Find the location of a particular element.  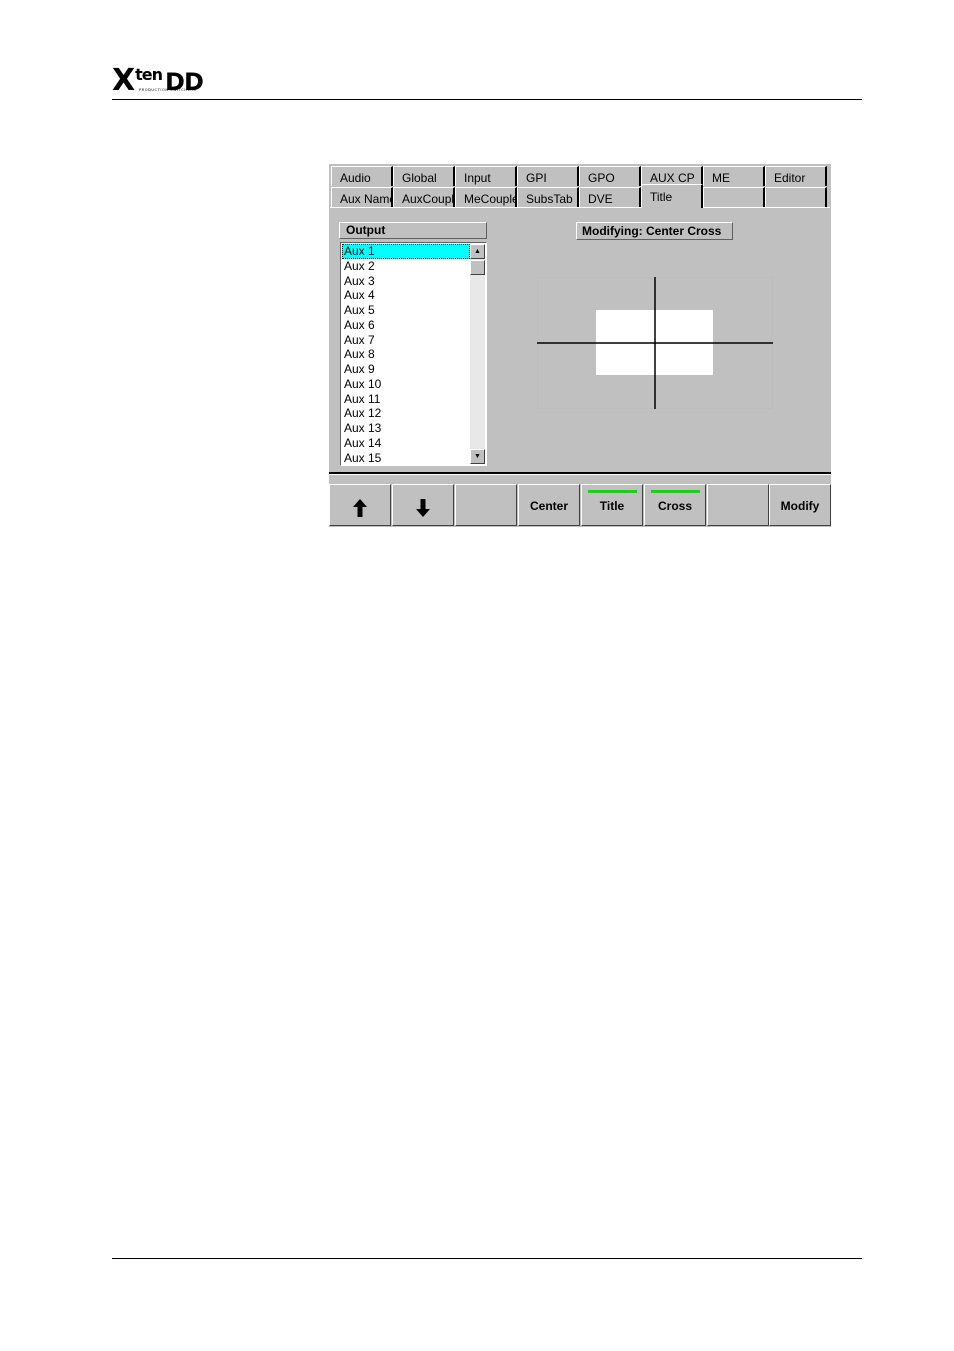

center-cross-preview is located at coordinates (655, 343).